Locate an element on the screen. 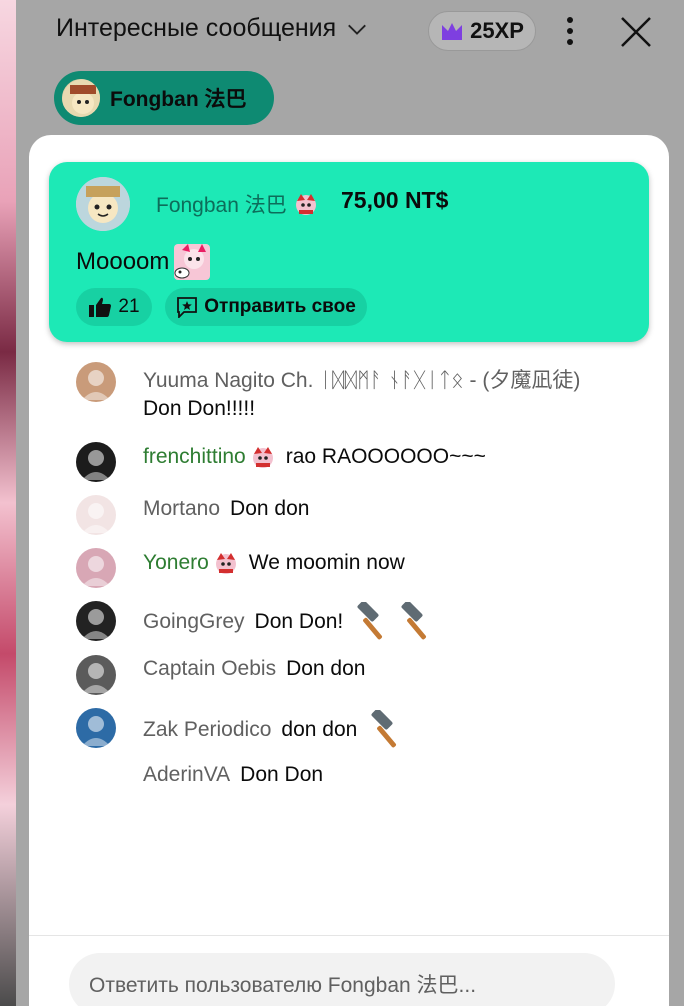  chat-message-line: AderinVA Don Don is located at coordinates (233, 775).